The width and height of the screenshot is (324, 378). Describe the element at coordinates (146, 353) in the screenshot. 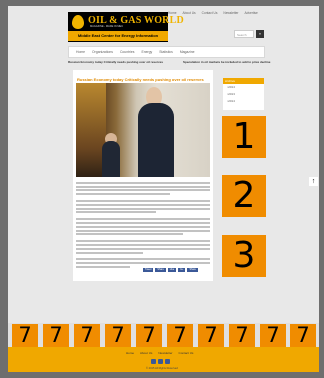

I see `footer-link-about: About Us` at that location.